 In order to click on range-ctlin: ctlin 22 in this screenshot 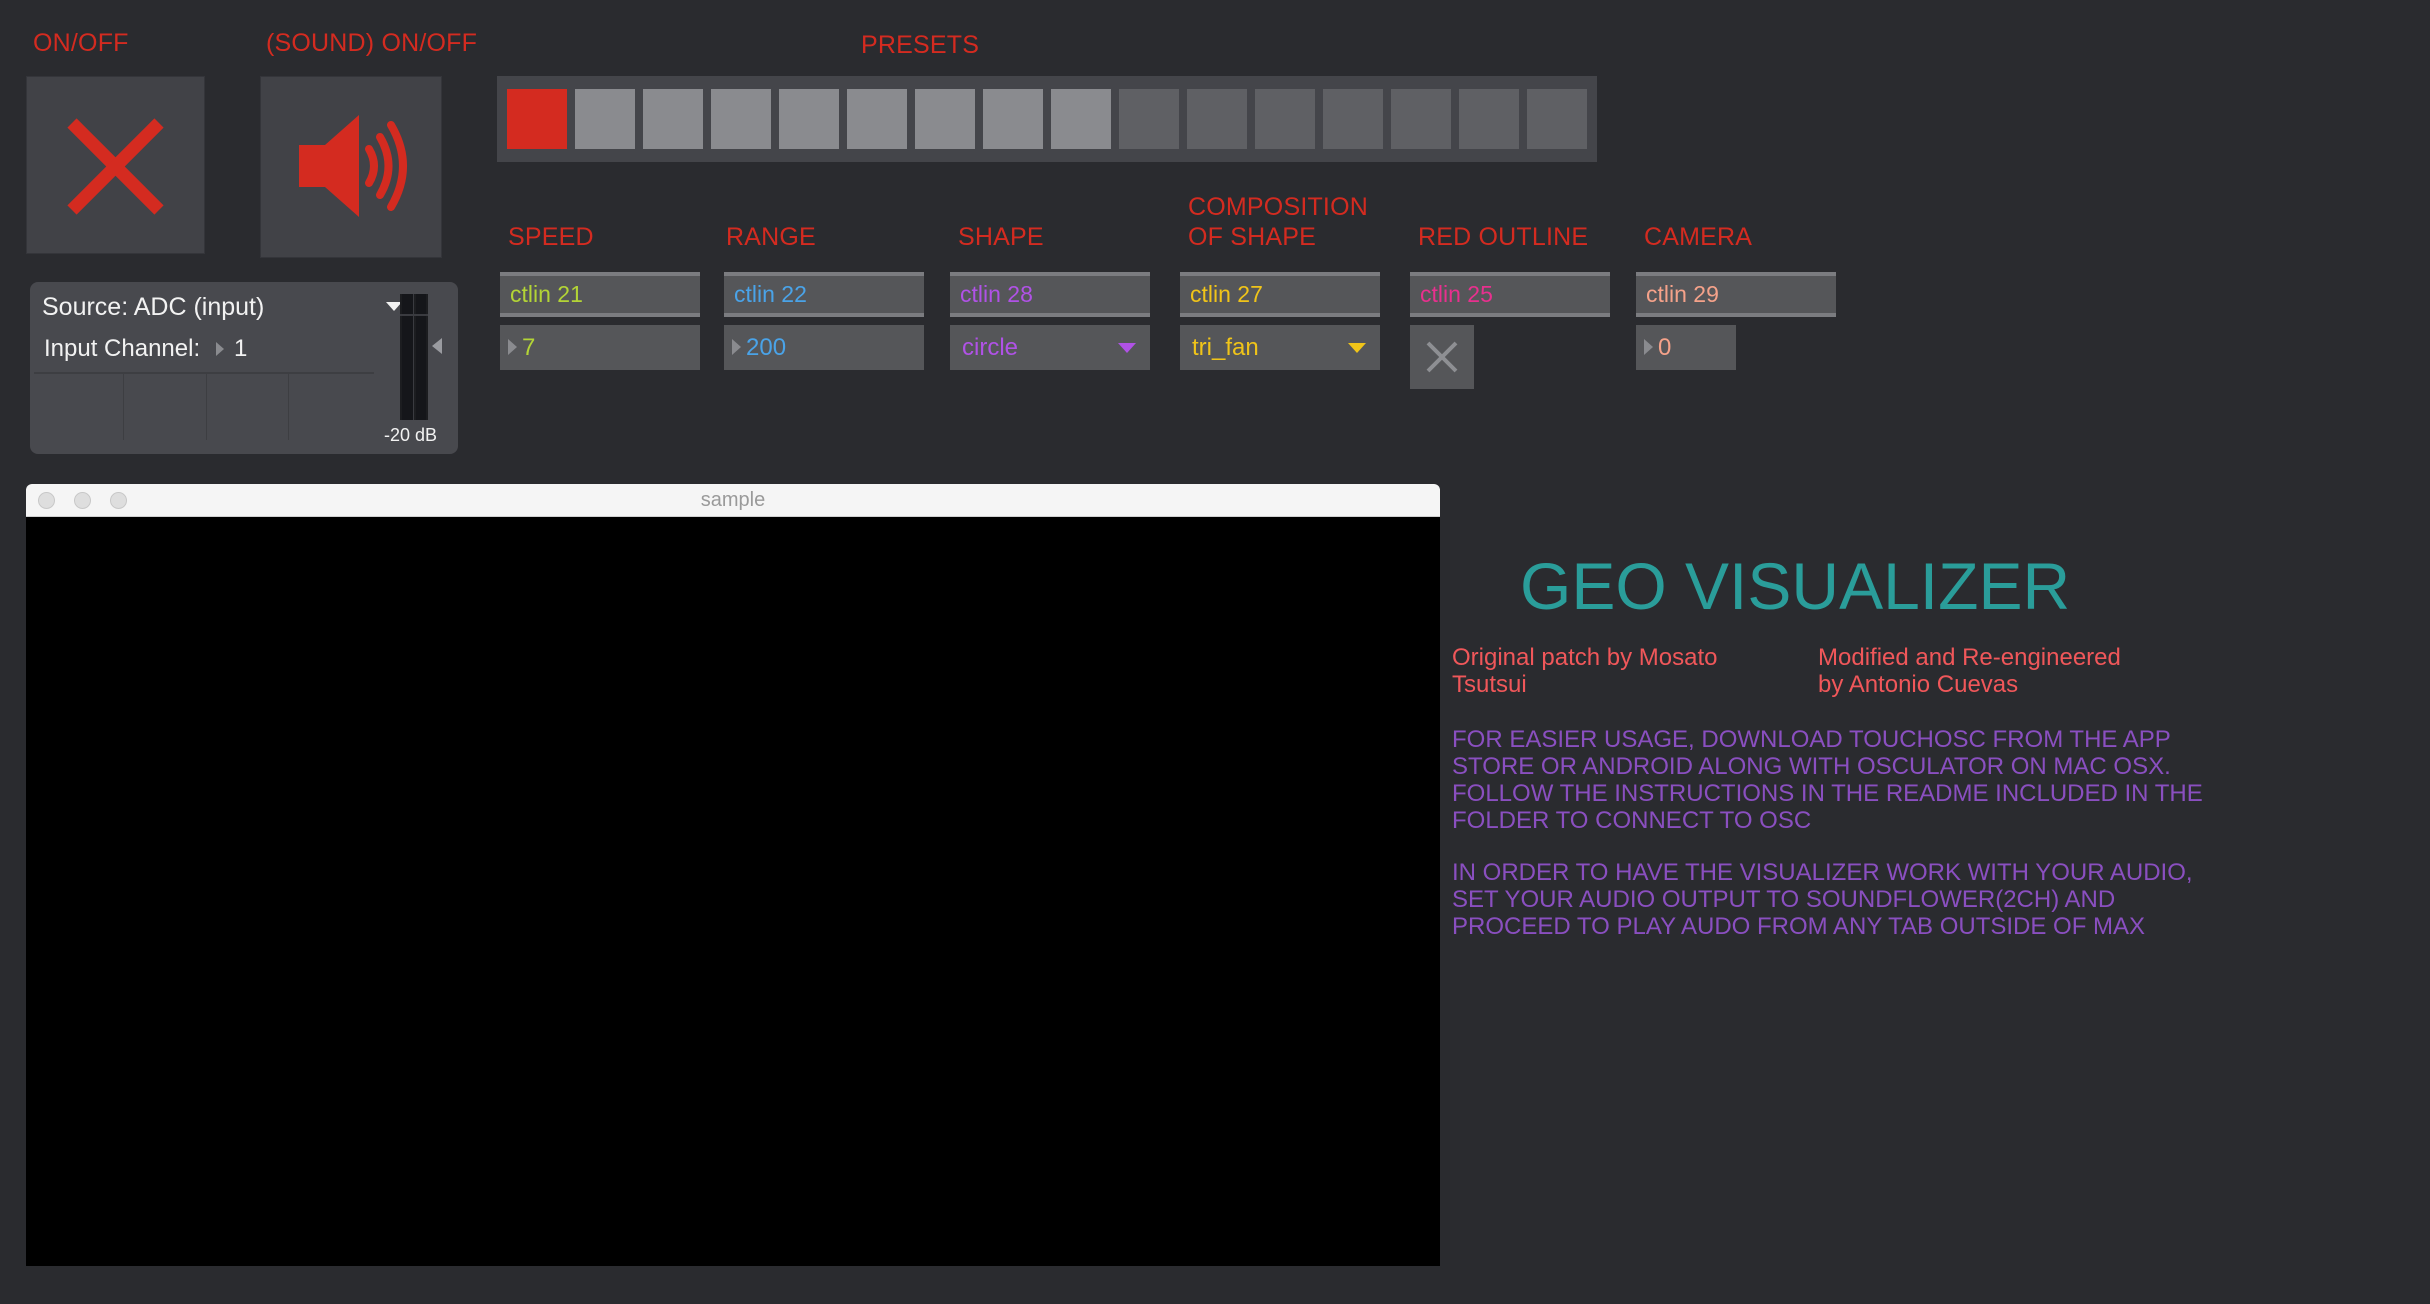, I will do `click(824, 294)`.